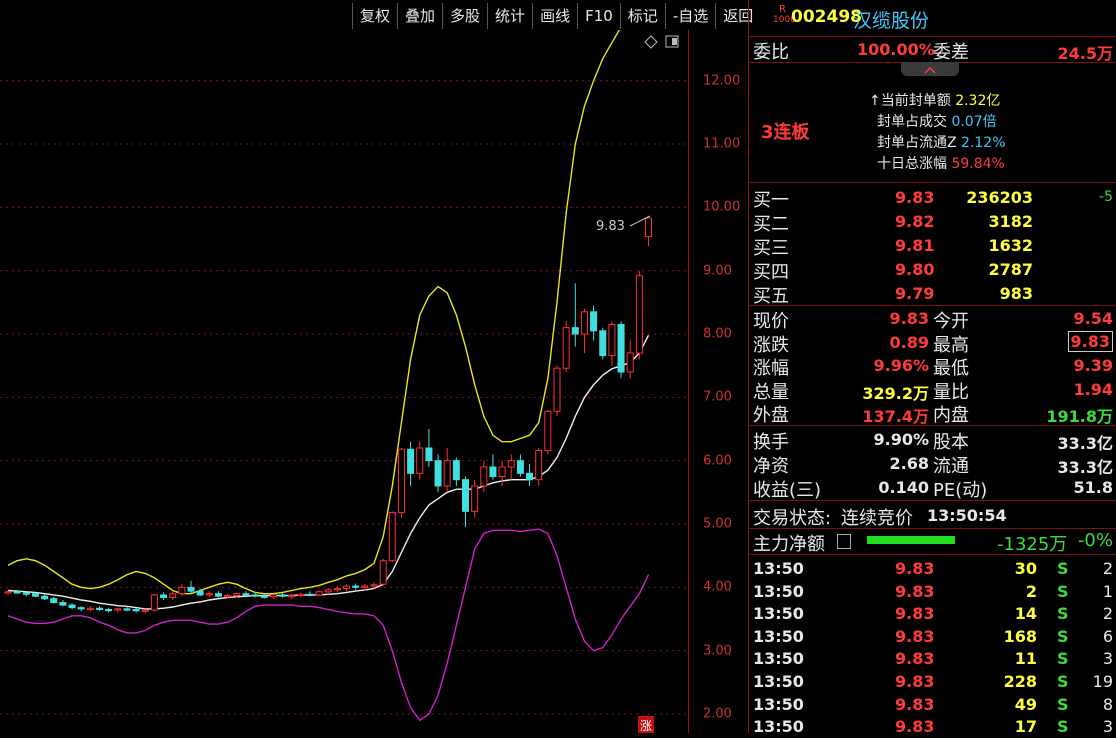 The image size is (1116, 738). I want to click on bid-row: 买四 9.80 2787, so click(932, 270).